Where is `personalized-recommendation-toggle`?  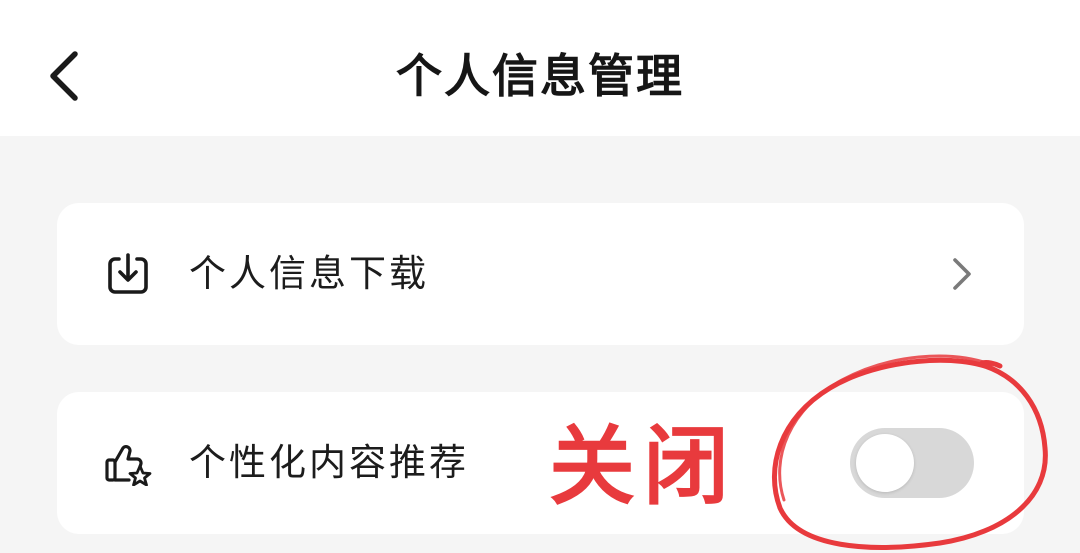 personalized-recommendation-toggle is located at coordinates (912, 463).